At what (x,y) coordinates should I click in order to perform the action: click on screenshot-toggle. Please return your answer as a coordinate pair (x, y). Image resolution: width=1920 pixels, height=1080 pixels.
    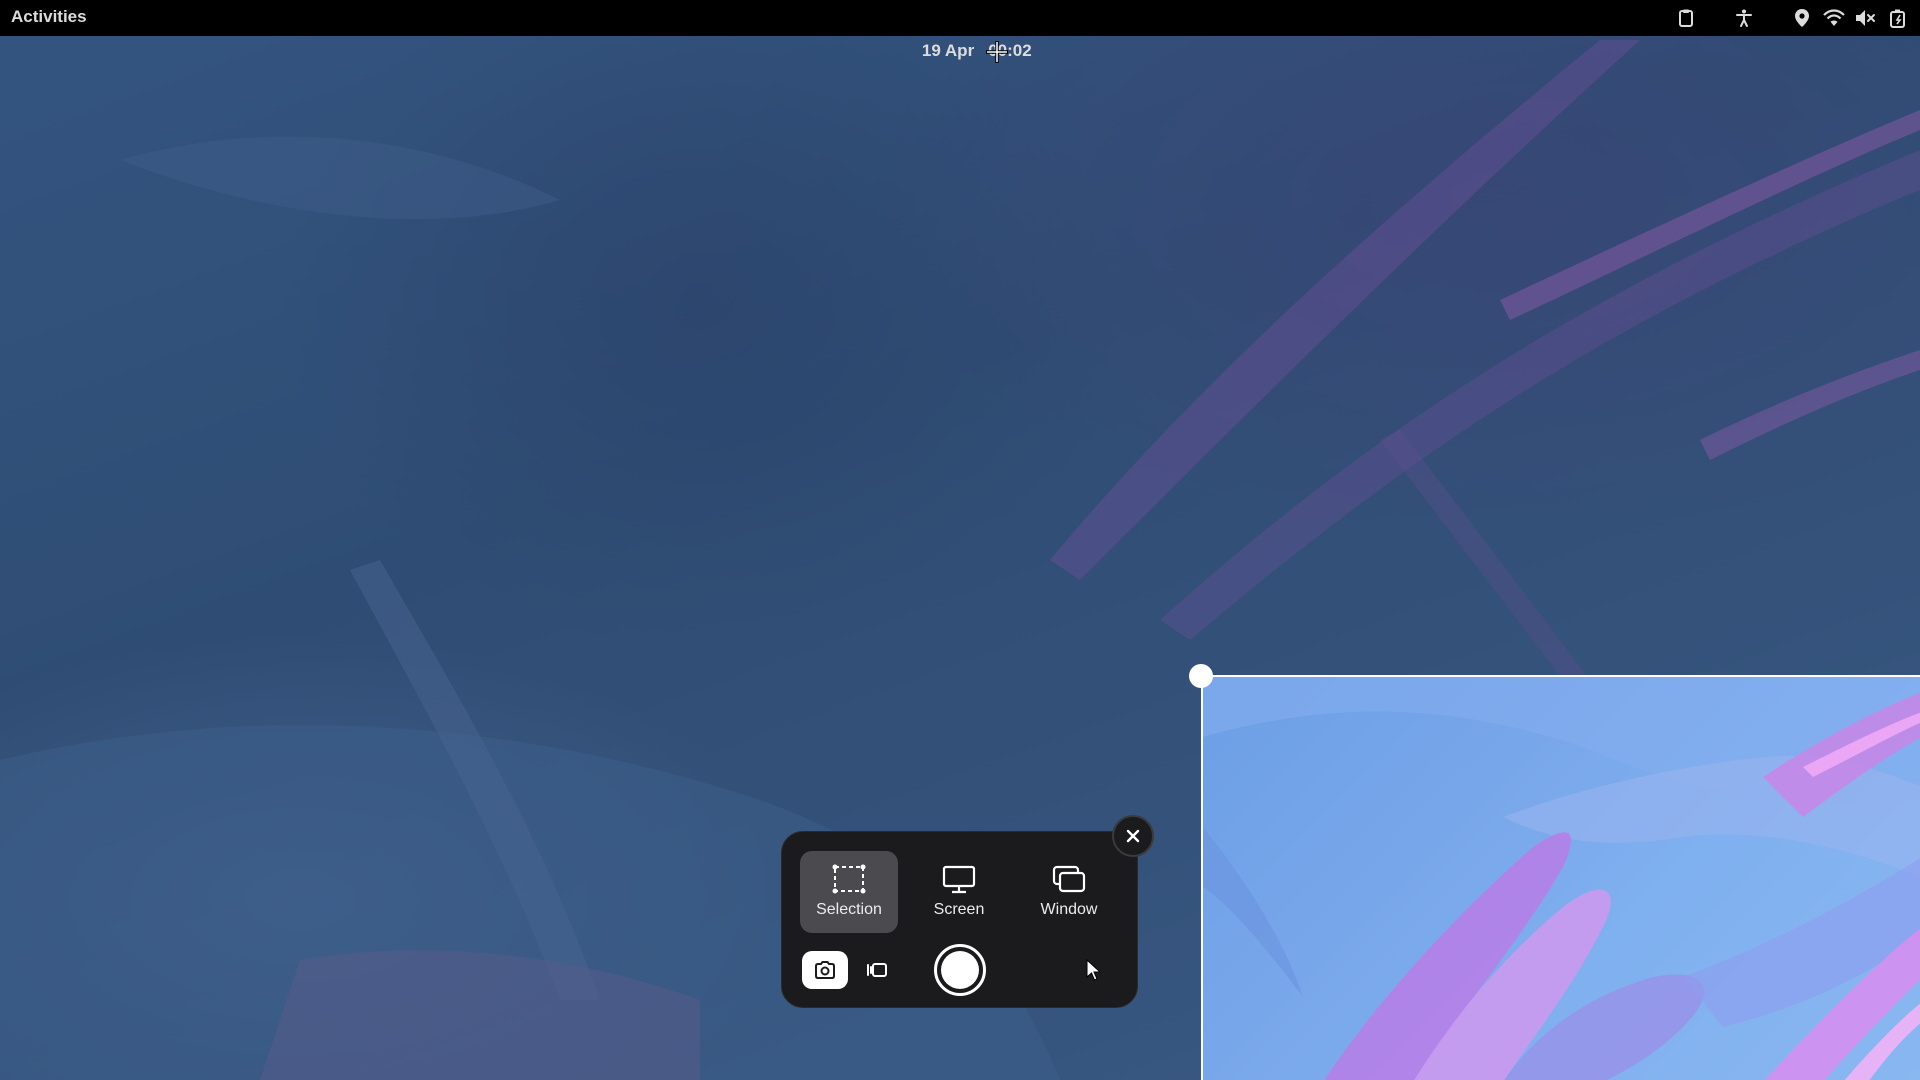
    Looking at the image, I should click on (825, 970).